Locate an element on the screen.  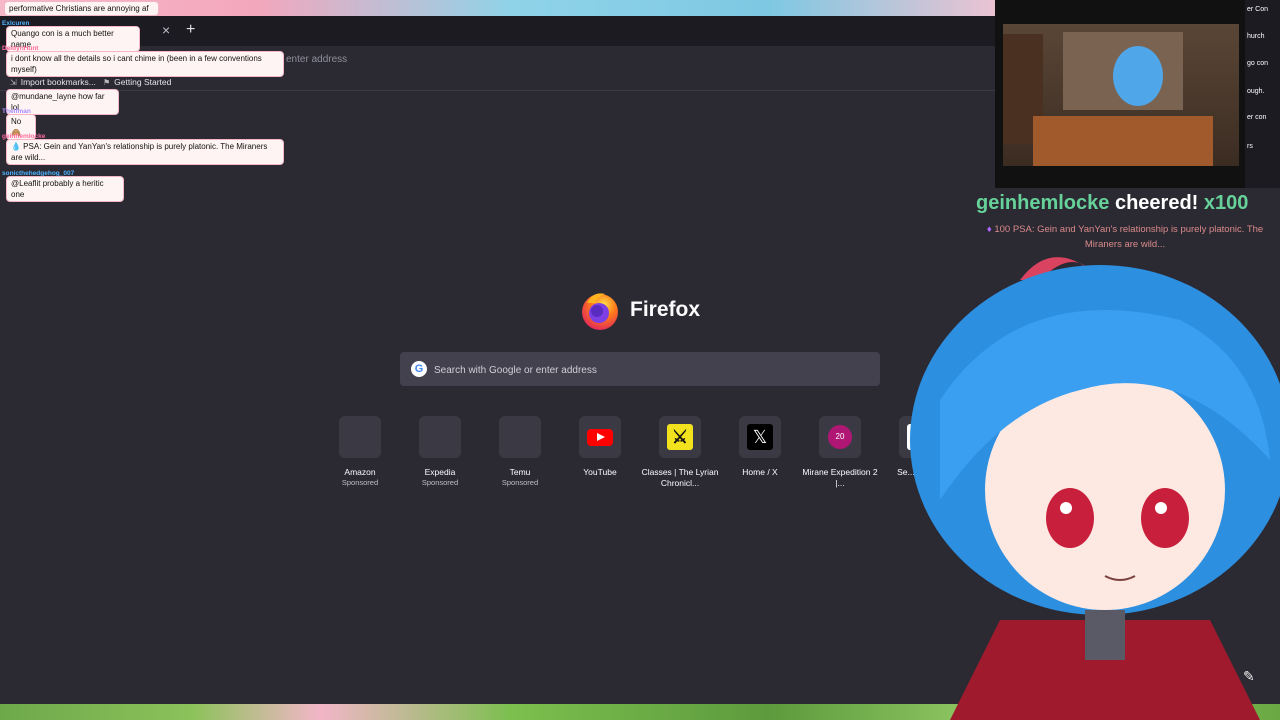
bits-gem-icon: ♦ is located at coordinates (989, 229).